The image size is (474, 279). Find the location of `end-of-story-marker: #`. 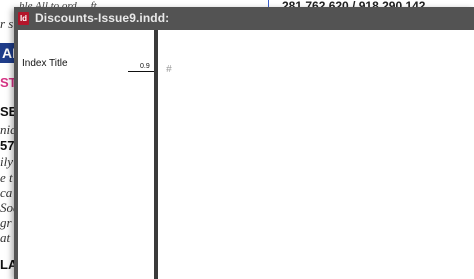

end-of-story-marker: # is located at coordinates (169, 69).